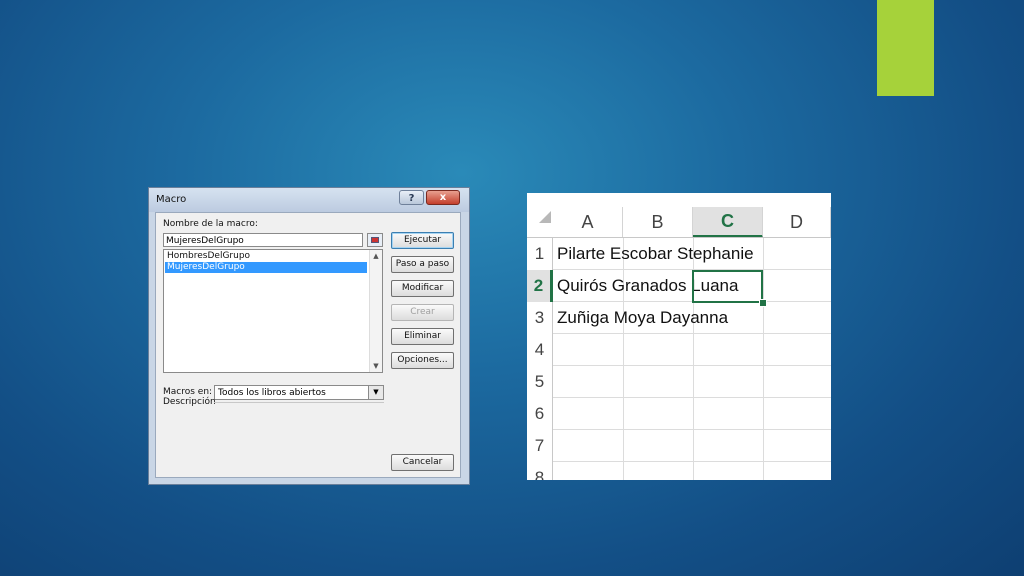 Image resolution: width=1024 pixels, height=576 pixels. I want to click on column-header-d: D, so click(797, 222).